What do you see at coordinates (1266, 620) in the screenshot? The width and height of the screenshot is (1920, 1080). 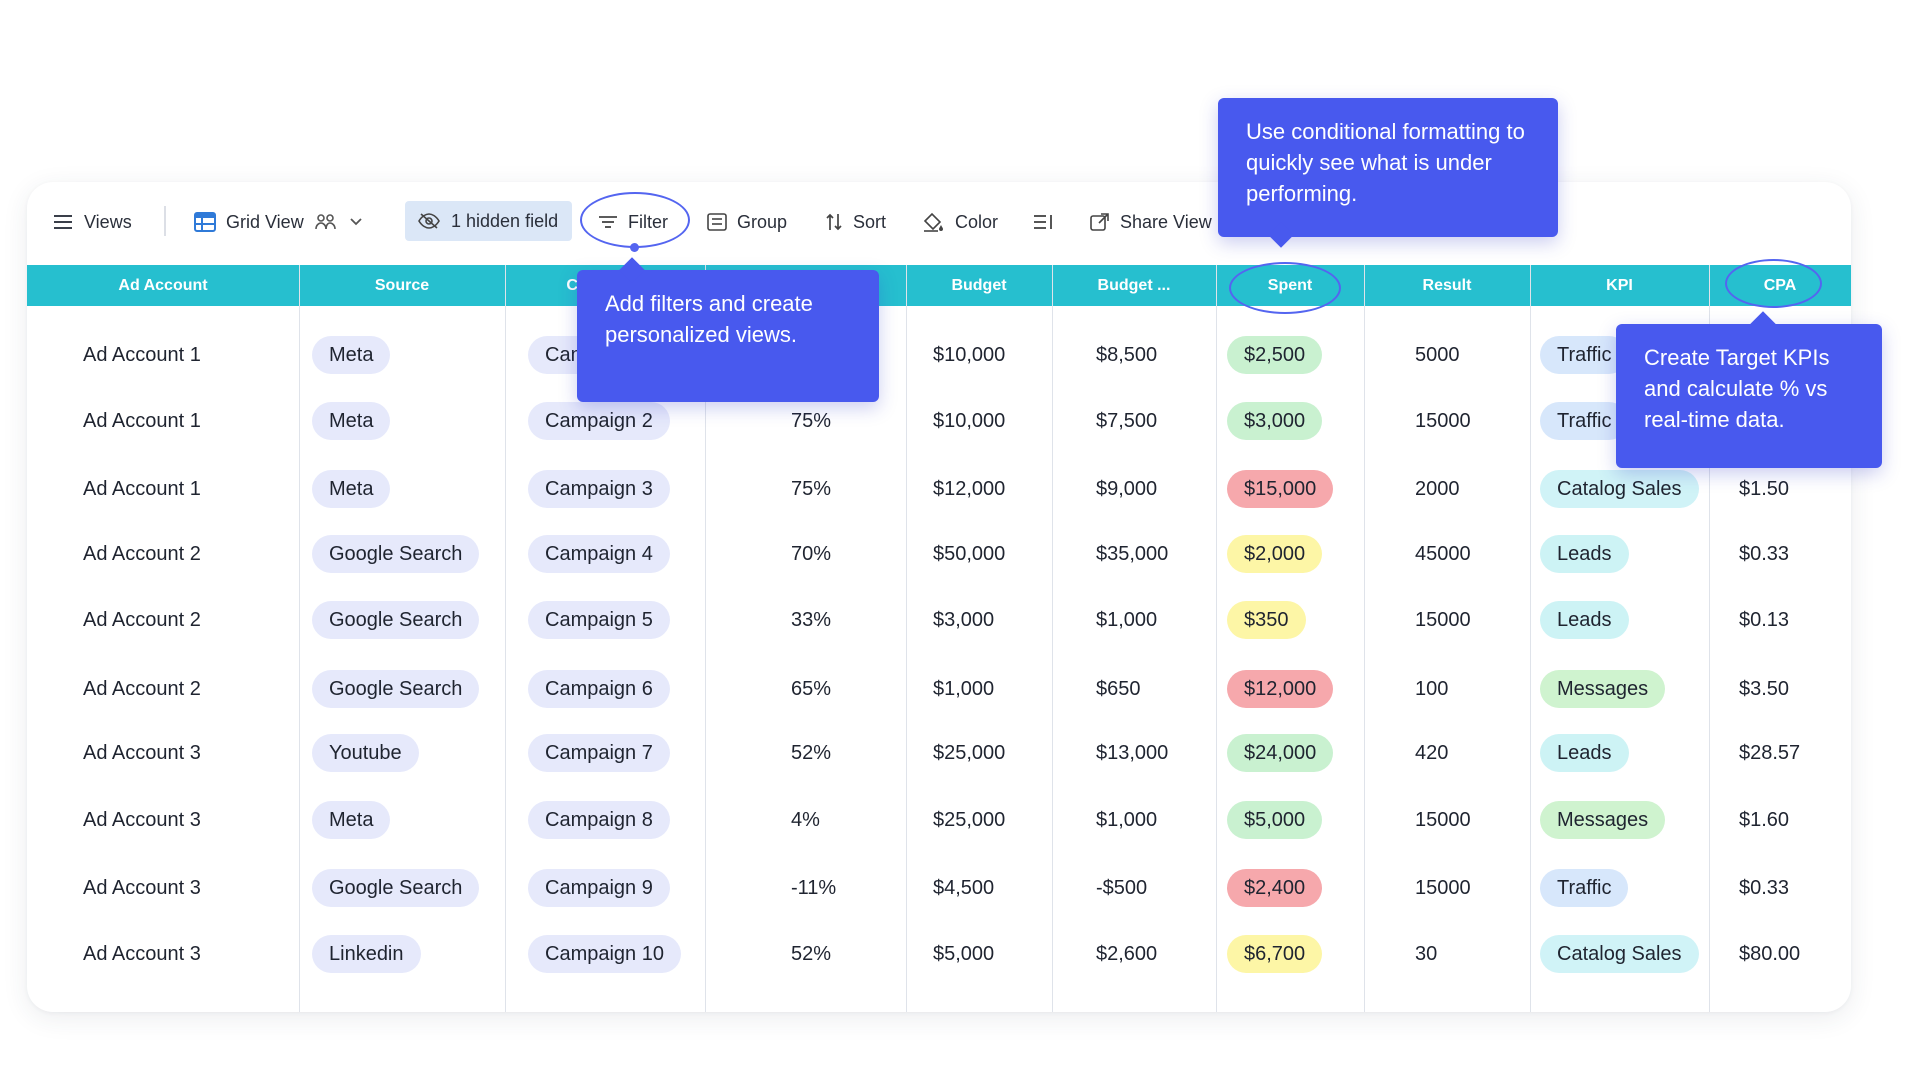 I see `spent-tag: $350` at bounding box center [1266, 620].